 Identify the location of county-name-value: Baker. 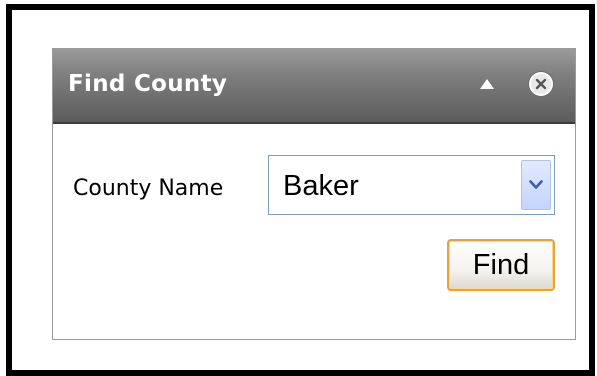
(321, 186).